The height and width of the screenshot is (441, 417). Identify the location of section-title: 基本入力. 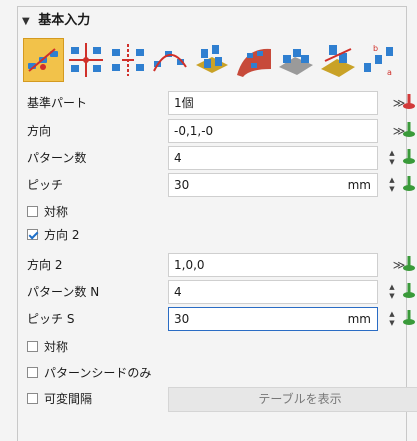
(64, 20).